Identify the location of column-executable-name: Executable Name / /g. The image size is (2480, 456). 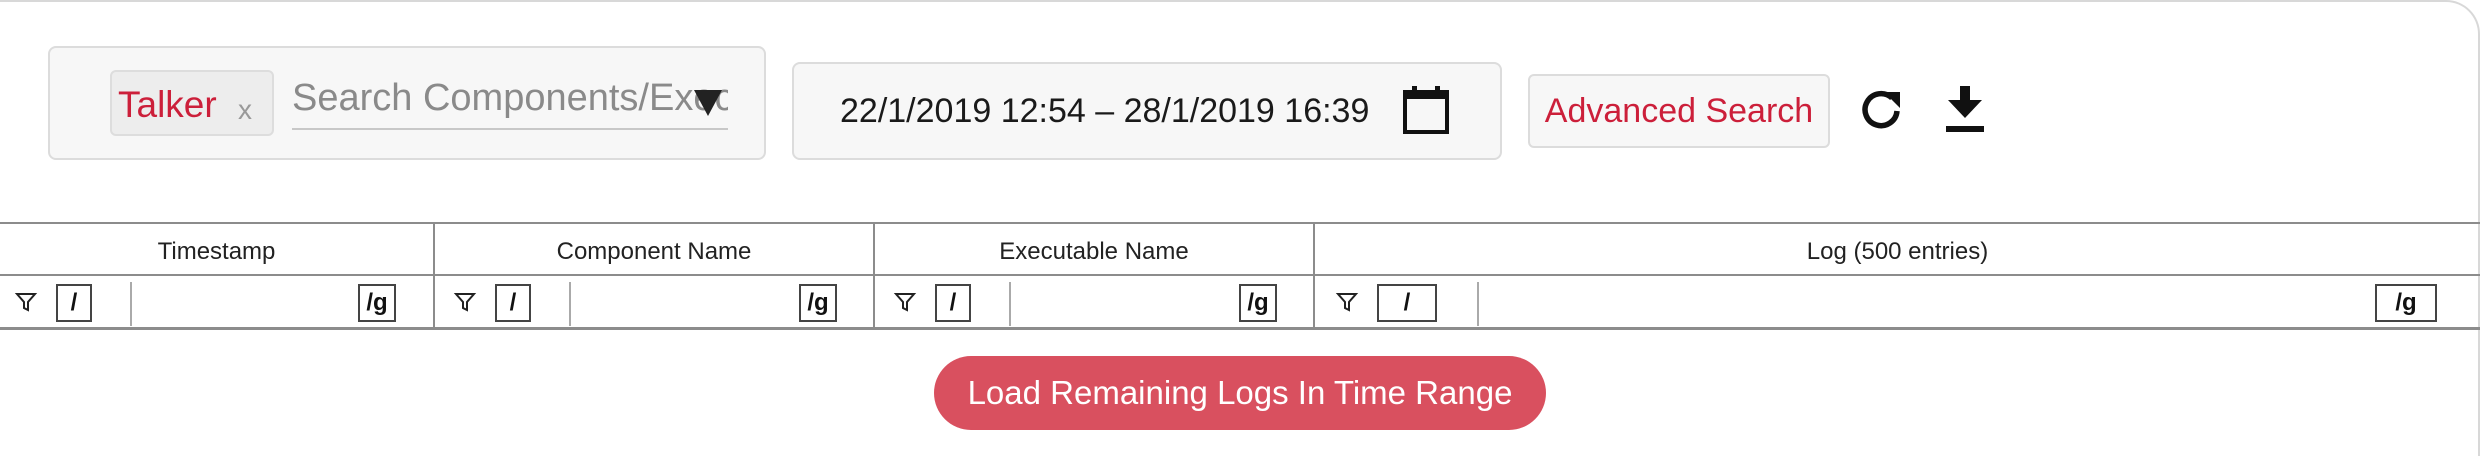
(1095, 276).